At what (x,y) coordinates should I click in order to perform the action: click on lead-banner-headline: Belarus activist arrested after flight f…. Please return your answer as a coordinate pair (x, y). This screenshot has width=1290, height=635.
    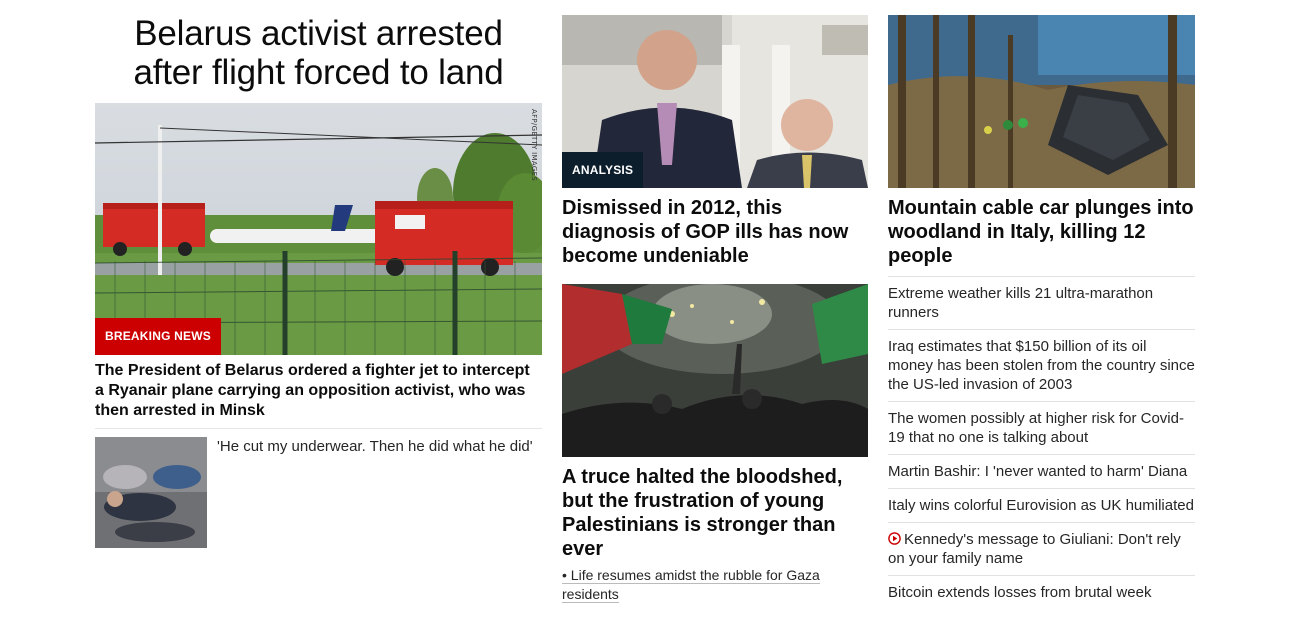
    Looking at the image, I should click on (318, 53).